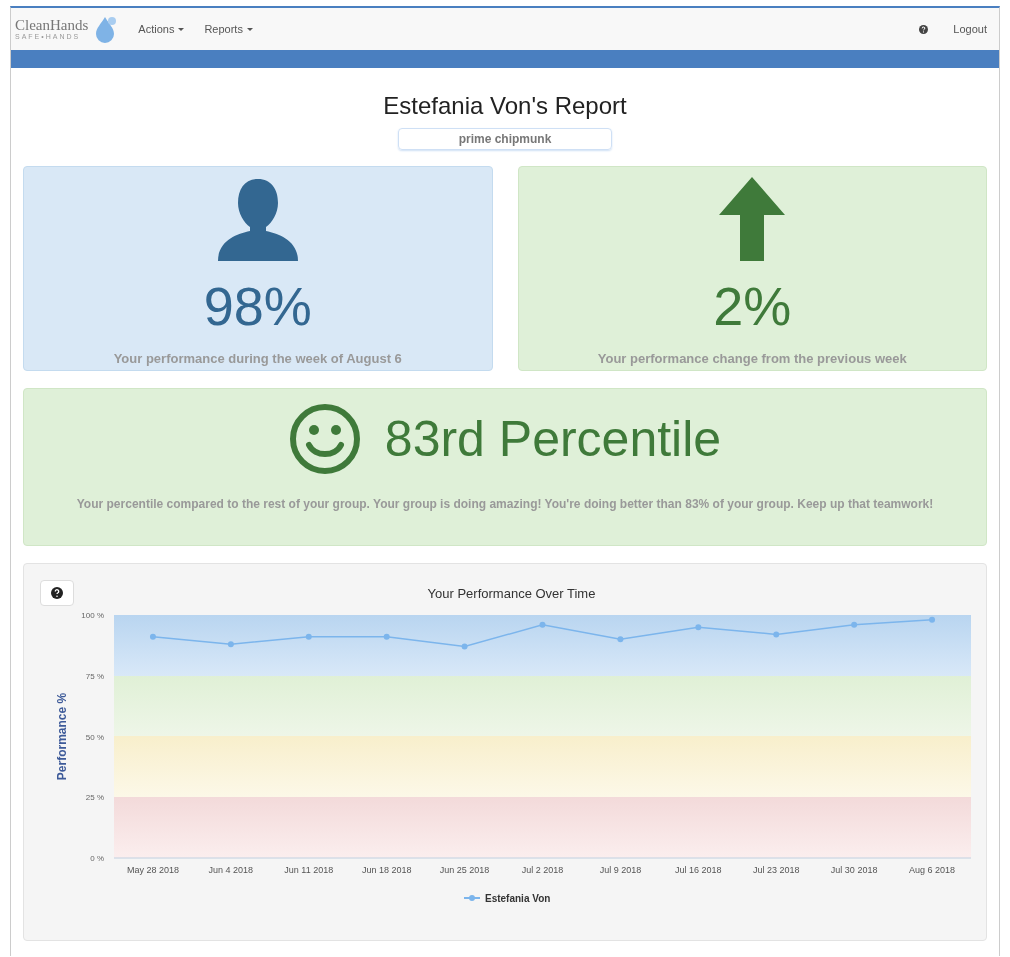 Image resolution: width=1010 pixels, height=957 pixels. What do you see at coordinates (542, 870) in the screenshot?
I see `x-tick-label: Jul 2 2018` at bounding box center [542, 870].